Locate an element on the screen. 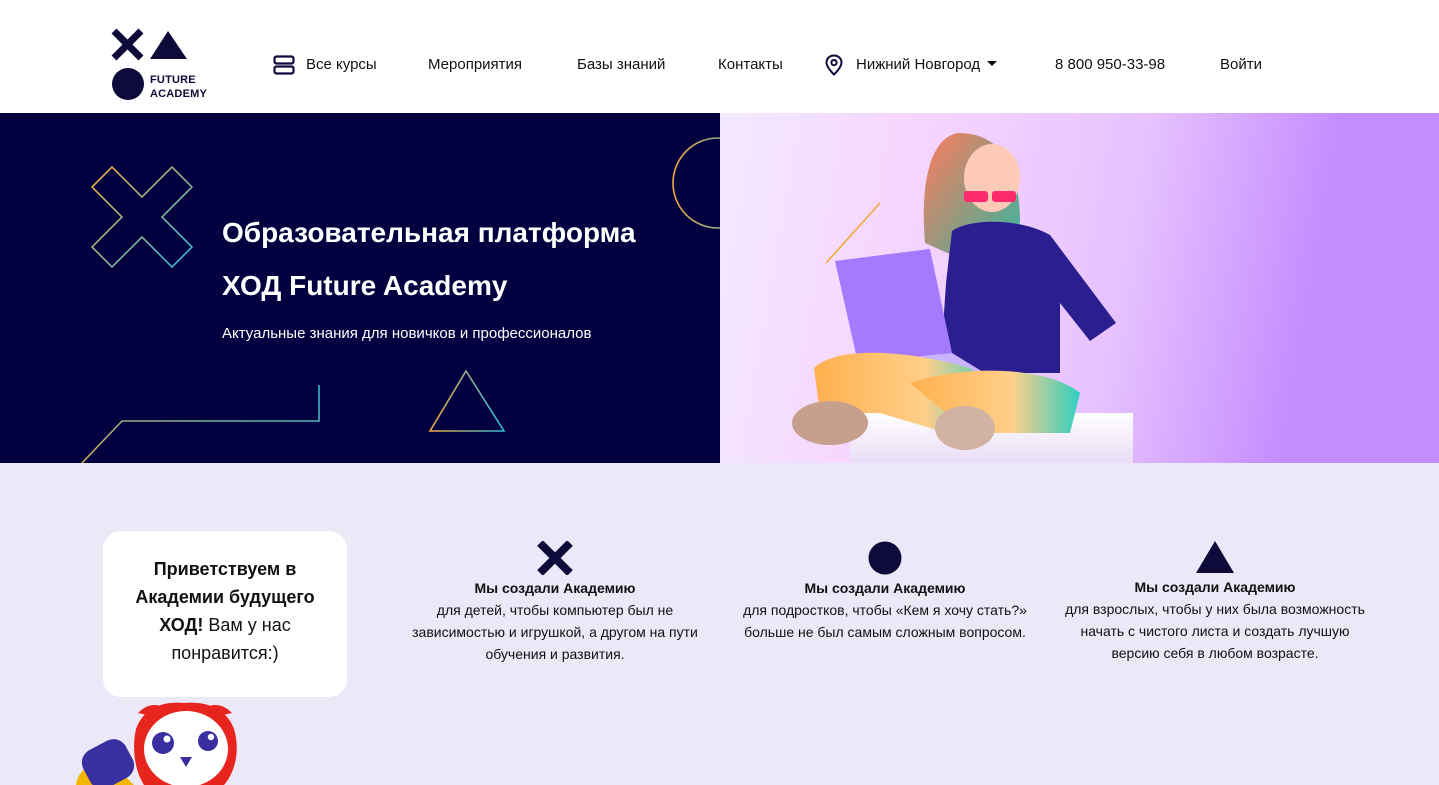 This screenshot has width=1439, height=785. logo-text: FUTURE ACADEMY is located at coordinates (179, 87).